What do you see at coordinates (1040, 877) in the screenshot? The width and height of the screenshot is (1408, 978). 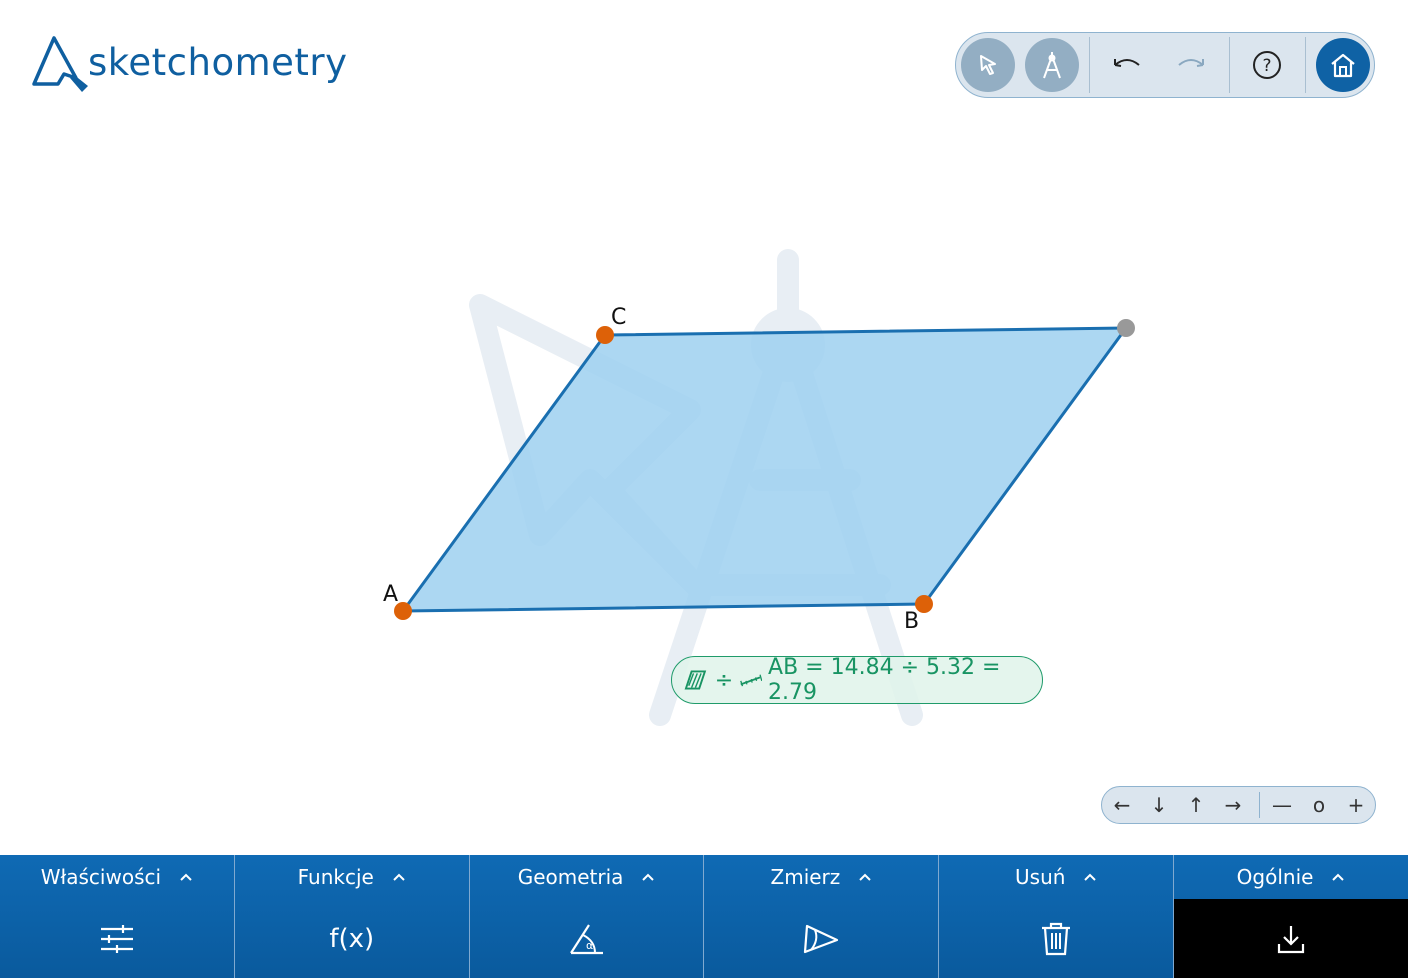 I see `tab-label: Usuń` at bounding box center [1040, 877].